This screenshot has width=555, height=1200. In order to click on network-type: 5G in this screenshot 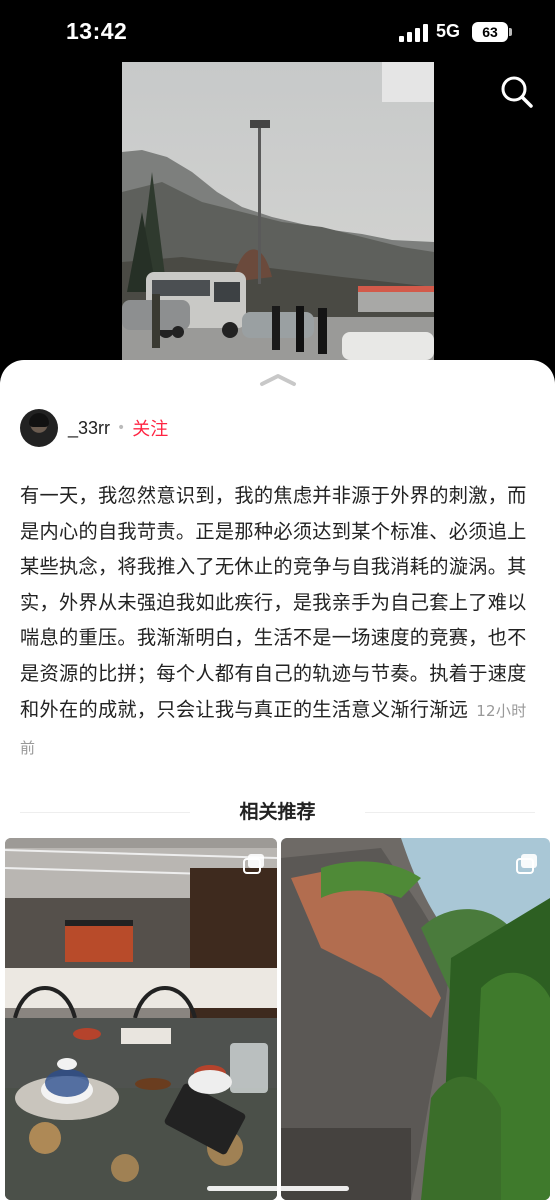, I will do `click(448, 31)`.